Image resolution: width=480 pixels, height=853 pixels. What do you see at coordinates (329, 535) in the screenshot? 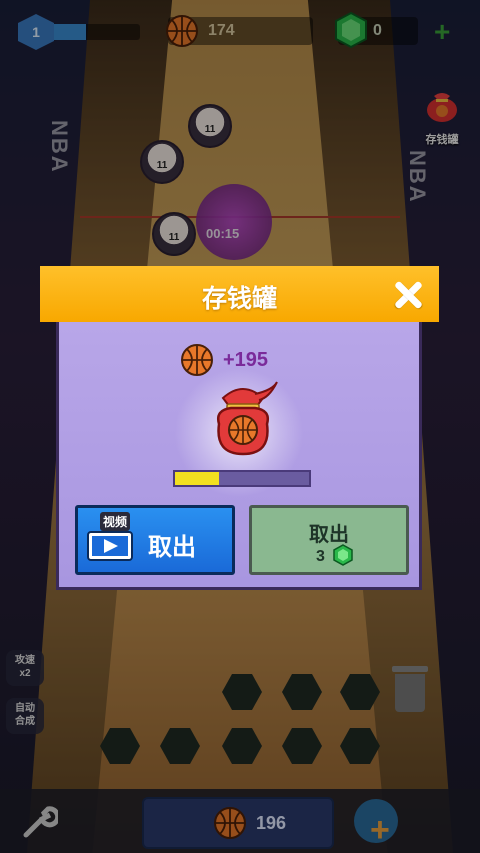
I see `gem-button-label: 取出` at bounding box center [329, 535].